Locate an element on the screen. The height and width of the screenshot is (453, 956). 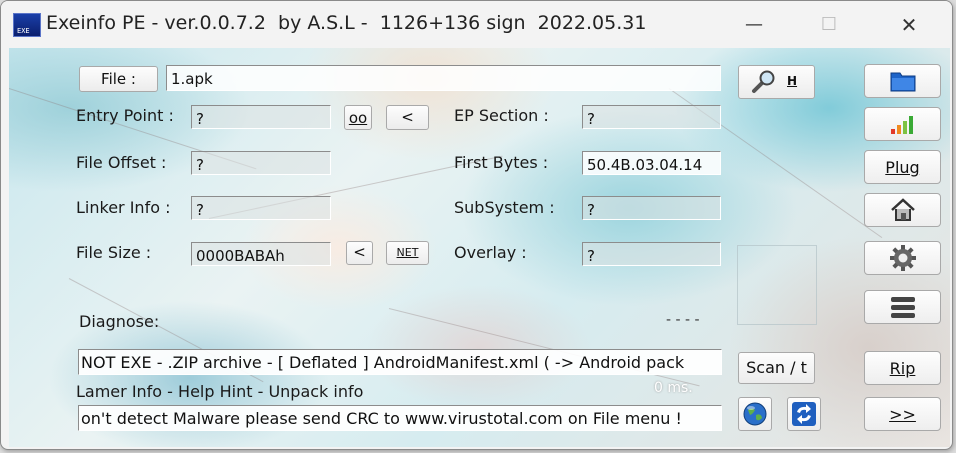
oo-button: oo is located at coordinates (358, 117).